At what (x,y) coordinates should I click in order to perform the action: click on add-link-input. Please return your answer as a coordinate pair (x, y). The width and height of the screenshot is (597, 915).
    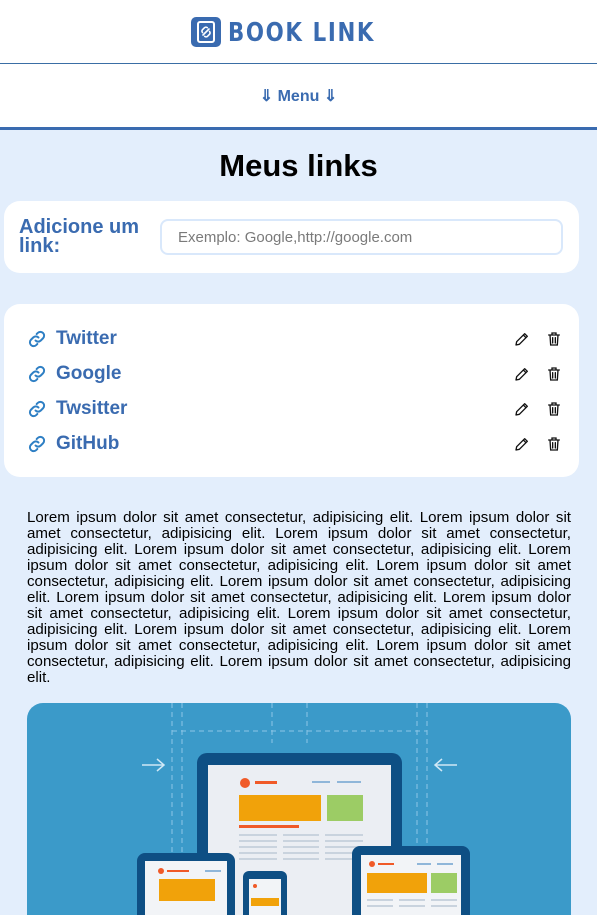
    Looking at the image, I should click on (361, 237).